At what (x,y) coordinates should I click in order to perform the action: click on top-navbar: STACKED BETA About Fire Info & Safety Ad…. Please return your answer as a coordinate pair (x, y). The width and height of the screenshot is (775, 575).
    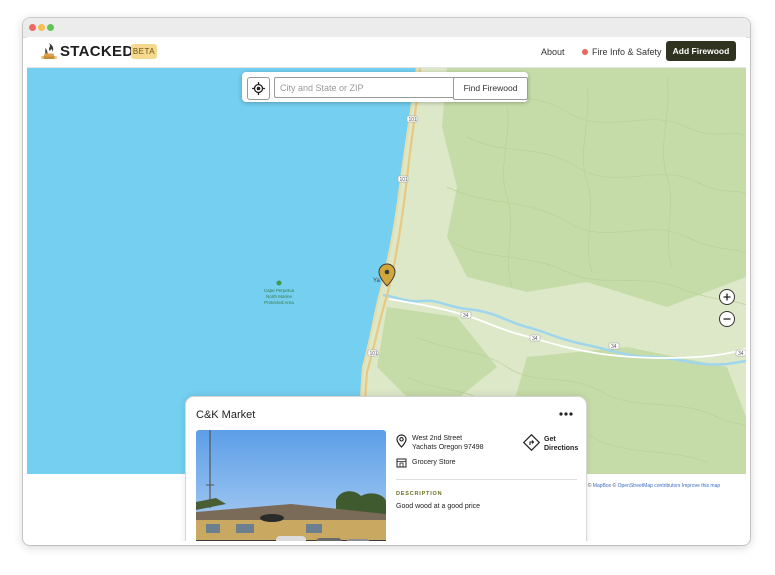
    Looking at the image, I should click on (386, 52).